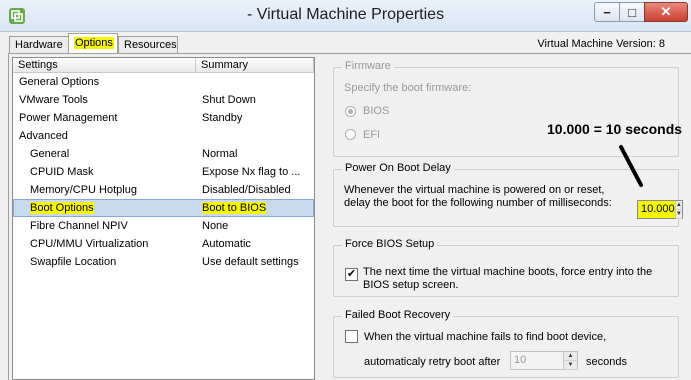 Image resolution: width=691 pixels, height=380 pixels. I want to click on list-item-name: General Options, so click(59, 82).